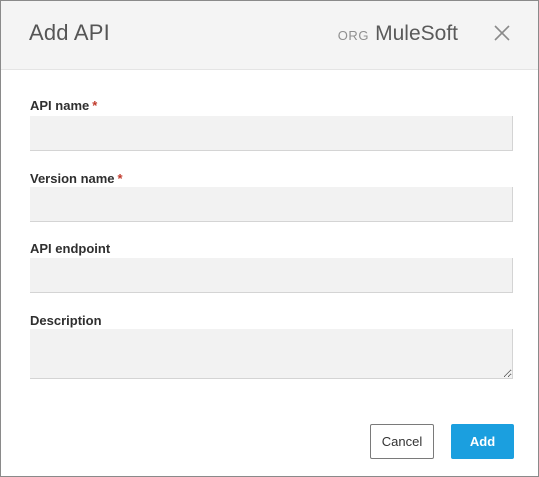 This screenshot has width=539, height=477. I want to click on close-icon-graphic, so click(502, 33).